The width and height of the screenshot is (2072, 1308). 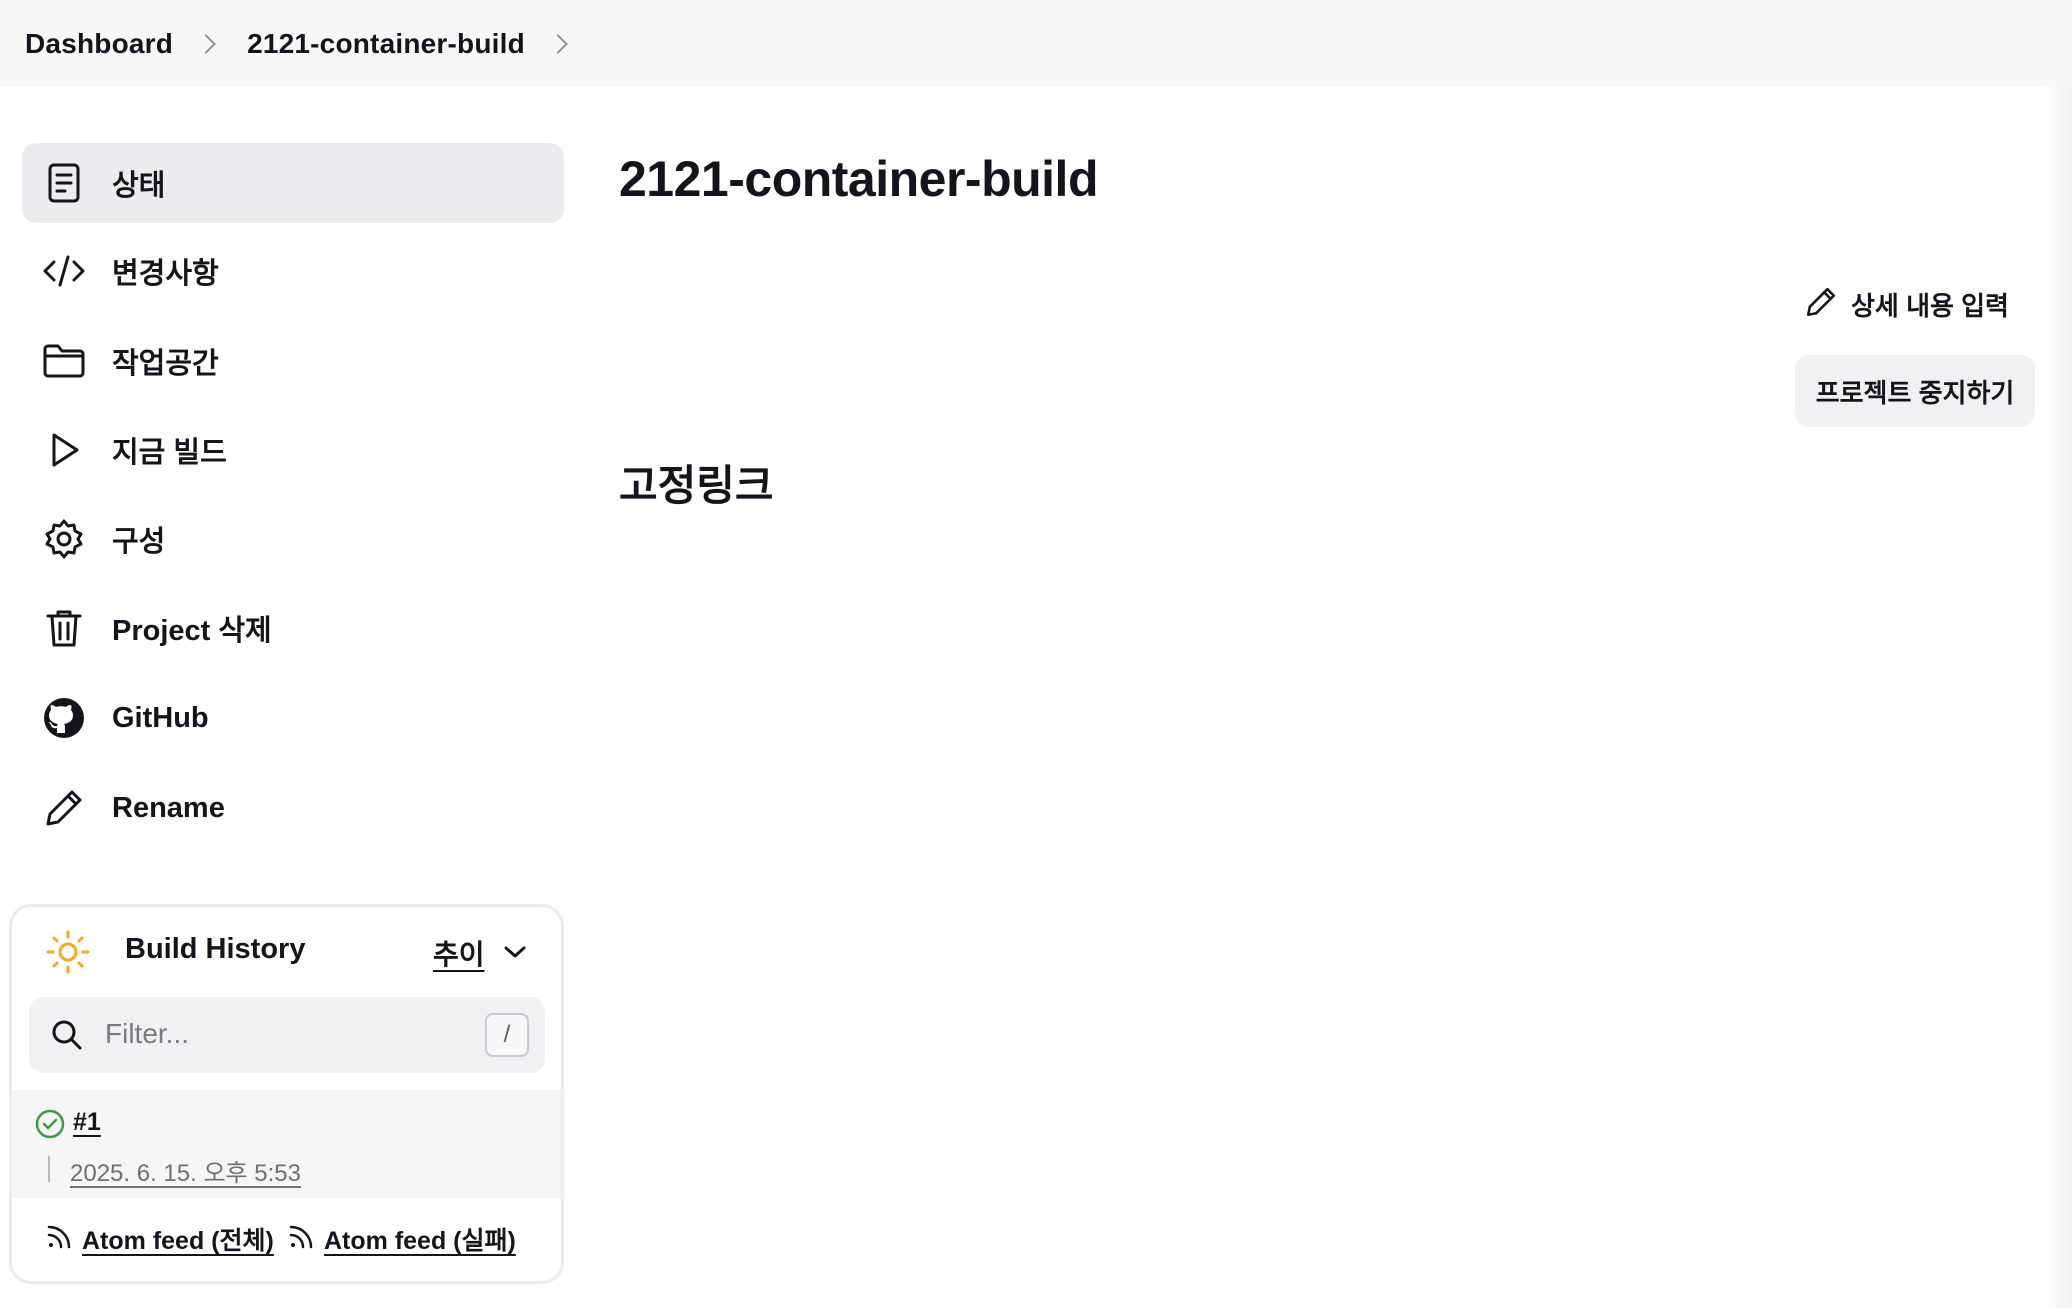 I want to click on page-title: 2121-container-build, so click(x=859, y=179).